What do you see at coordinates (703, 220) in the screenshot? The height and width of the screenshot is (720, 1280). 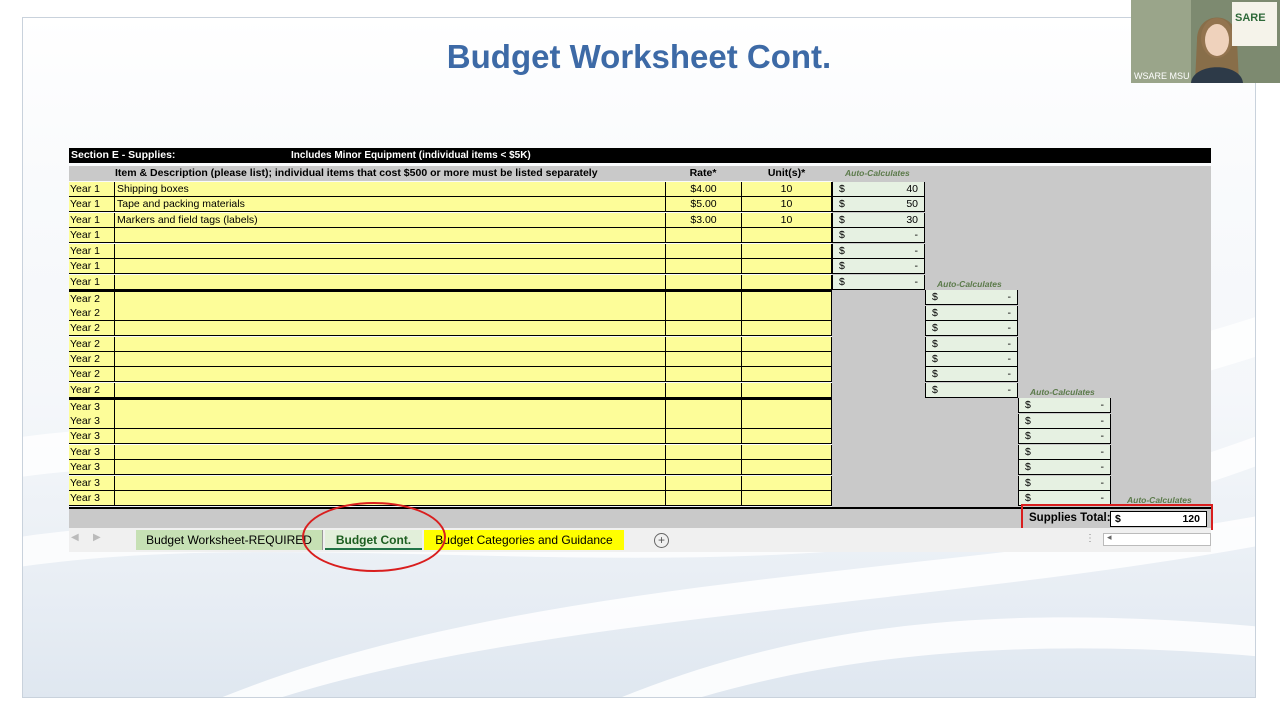 I see `rate-cell: $3.00` at bounding box center [703, 220].